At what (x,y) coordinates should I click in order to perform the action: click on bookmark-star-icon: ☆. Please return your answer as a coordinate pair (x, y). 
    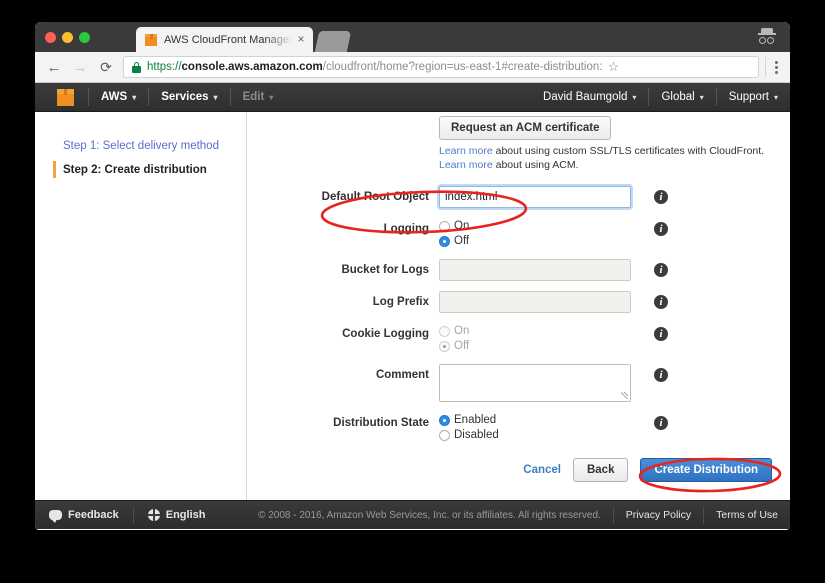
    Looking at the image, I should click on (613, 67).